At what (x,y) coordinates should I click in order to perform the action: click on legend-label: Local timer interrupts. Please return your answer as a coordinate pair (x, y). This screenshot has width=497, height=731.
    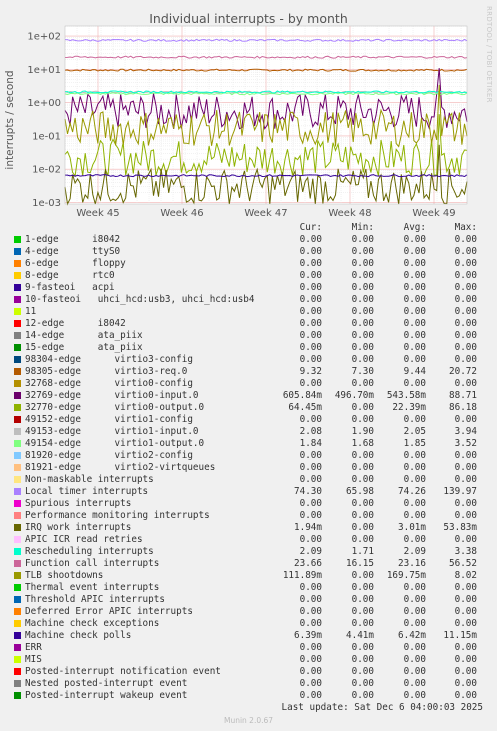
    Looking at the image, I should click on (87, 491).